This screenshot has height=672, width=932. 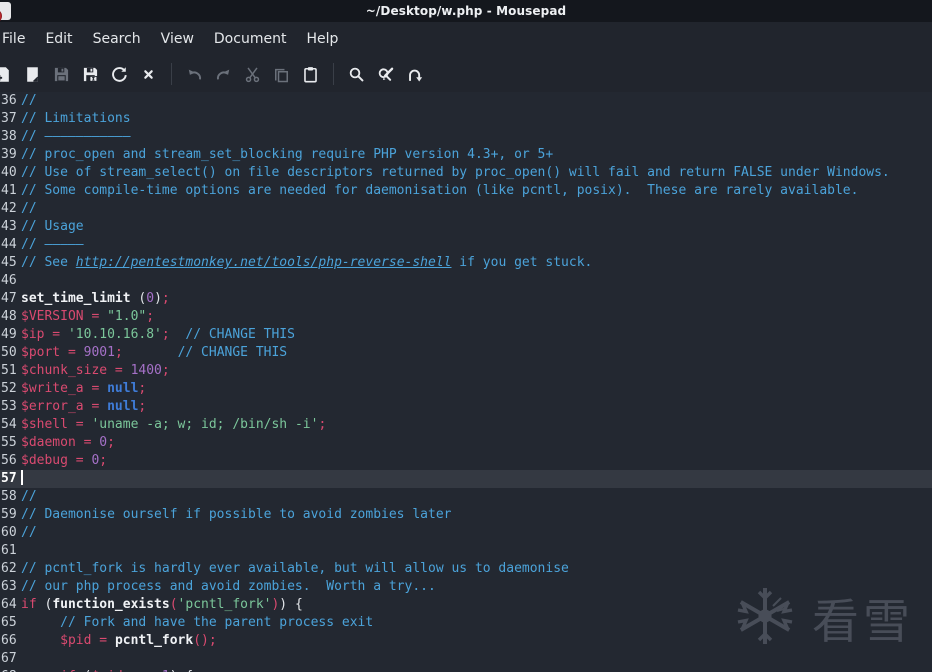 What do you see at coordinates (466, 389) in the screenshot?
I see `code-line-52: 52 $write_a = null;` at bounding box center [466, 389].